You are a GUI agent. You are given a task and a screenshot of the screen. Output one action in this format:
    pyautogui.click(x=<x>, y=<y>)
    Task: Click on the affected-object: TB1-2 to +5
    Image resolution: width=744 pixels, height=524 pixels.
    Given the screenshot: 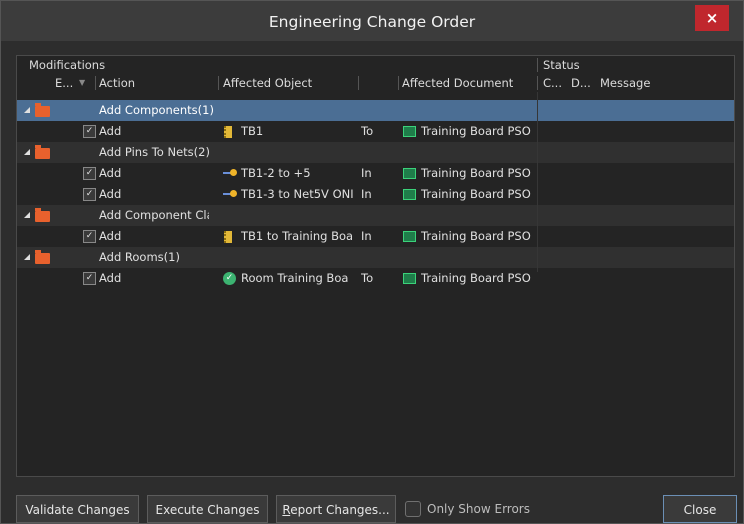 What is the action you would take?
    pyautogui.click(x=276, y=173)
    